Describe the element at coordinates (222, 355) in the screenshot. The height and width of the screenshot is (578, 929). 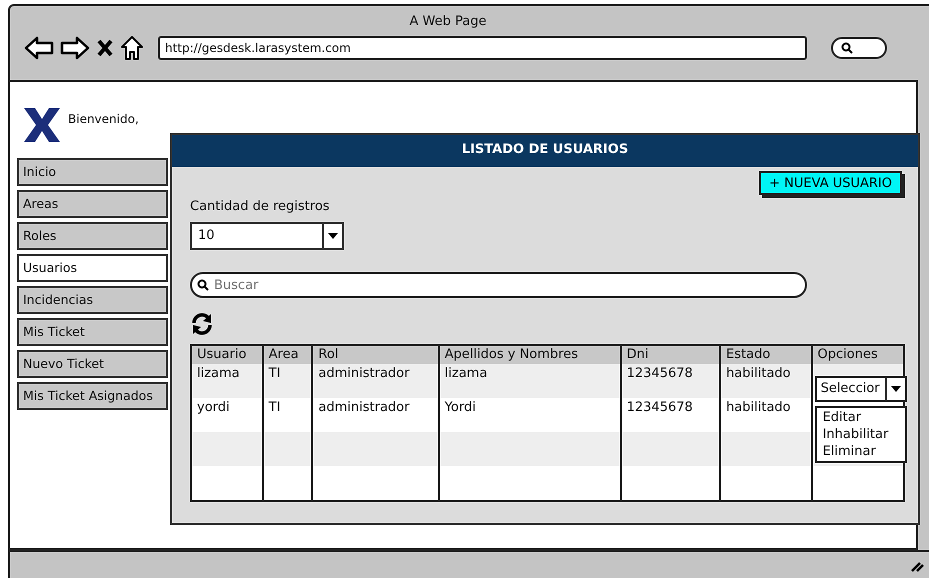
I see `column-header: Usuario` at that location.